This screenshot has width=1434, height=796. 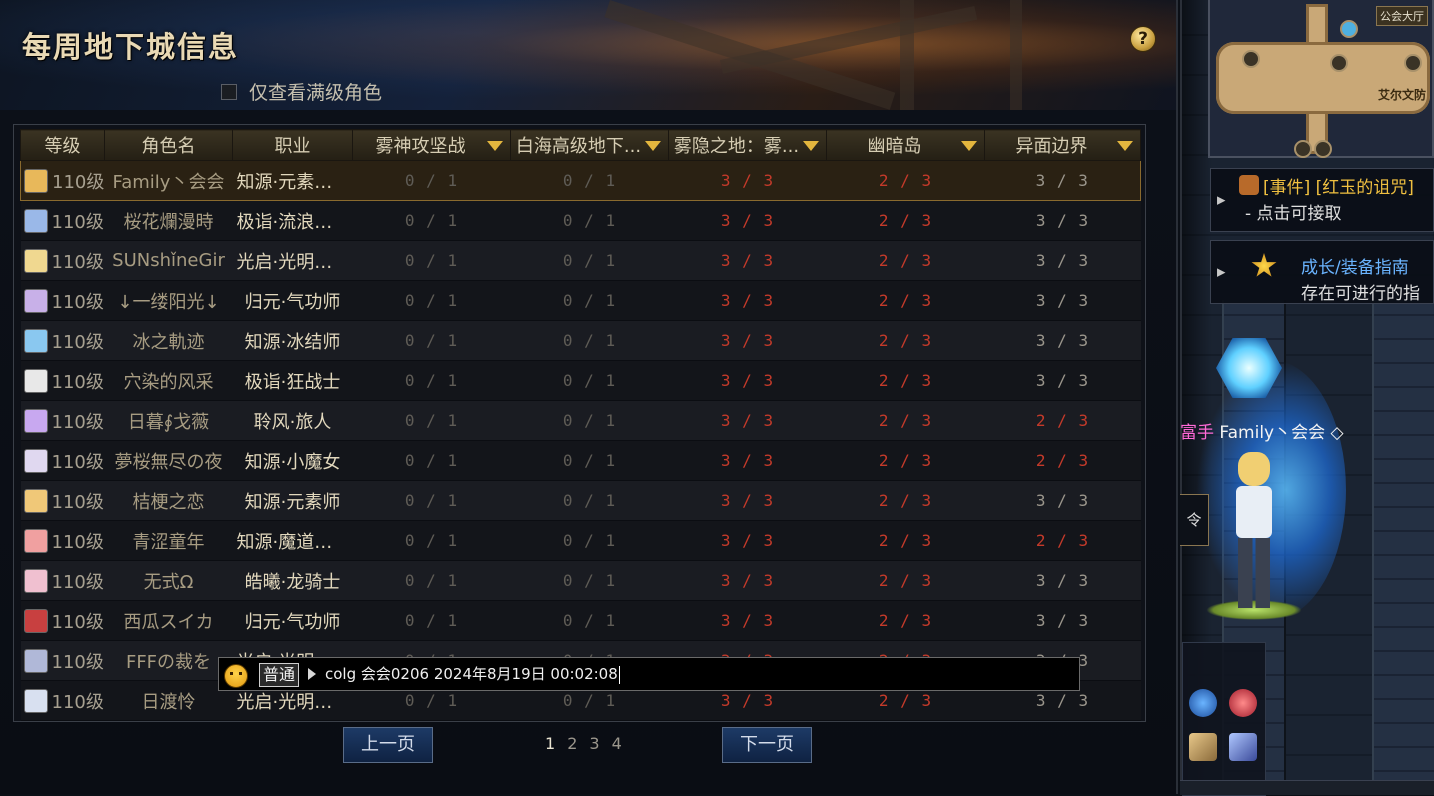 I want to click on table-row: 110级 冰之軌迹 知源·冰结师 0 / 10 / 13 / 32 / 33 / 3, so click(x=580, y=340).